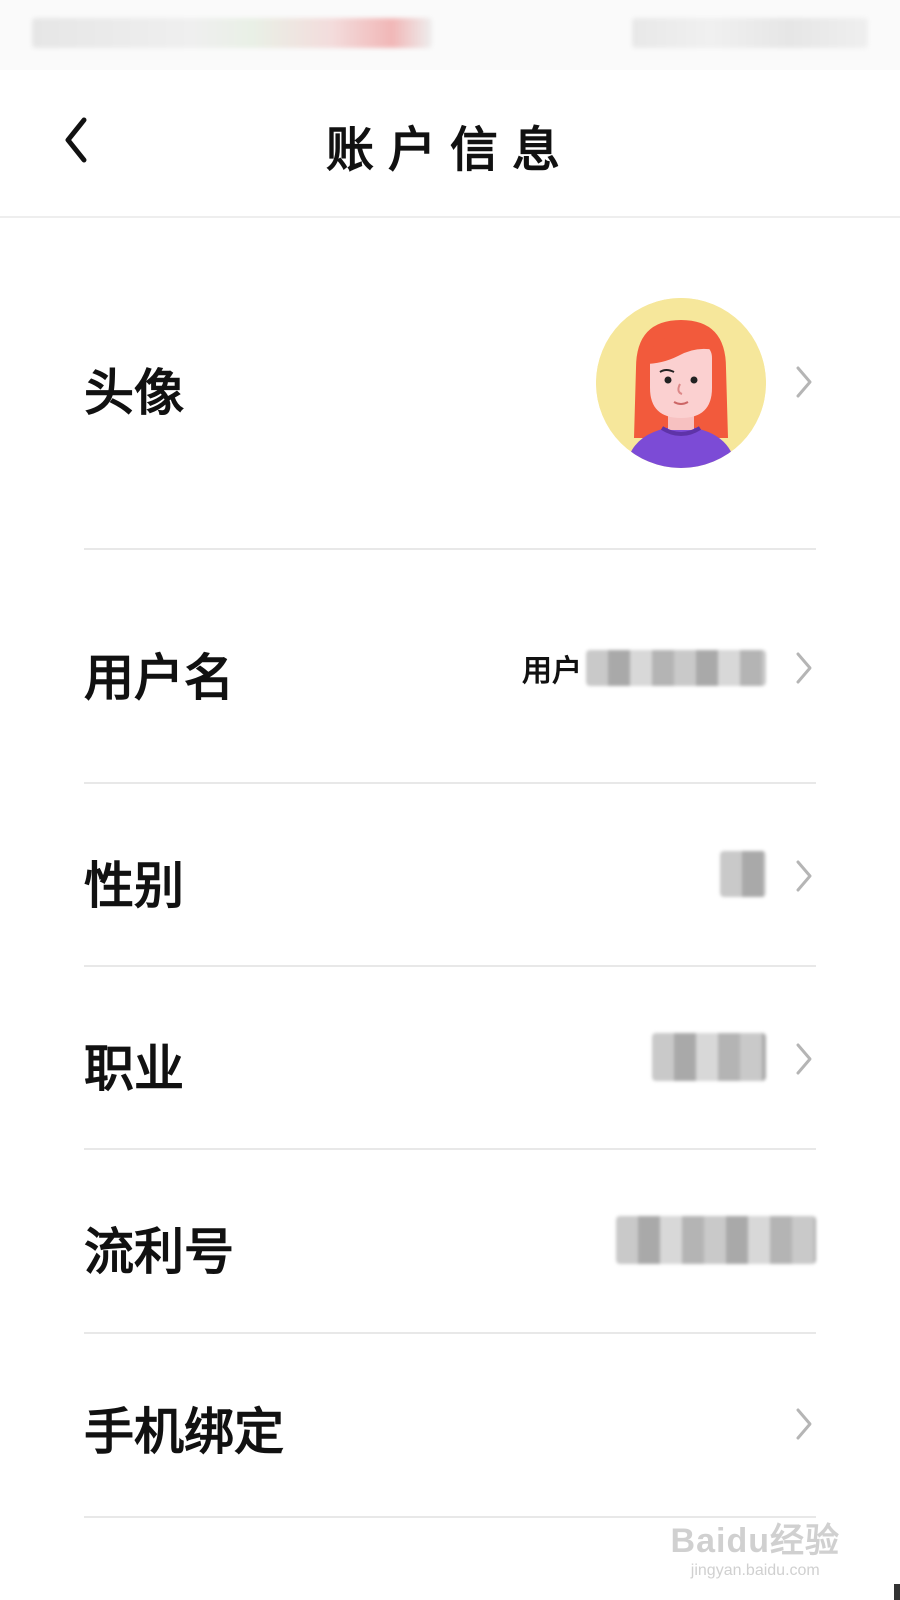 Image resolution: width=900 pixels, height=1600 pixels. What do you see at coordinates (134, 393) in the screenshot?
I see `row-avatar-label: 头像` at bounding box center [134, 393].